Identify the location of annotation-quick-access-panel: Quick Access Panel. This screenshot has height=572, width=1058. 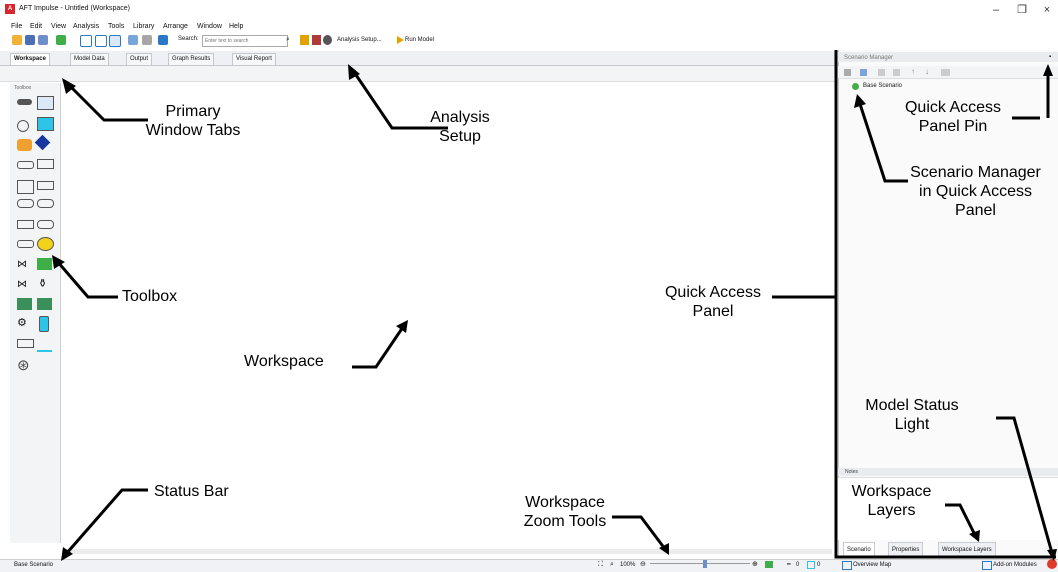
(713, 302).